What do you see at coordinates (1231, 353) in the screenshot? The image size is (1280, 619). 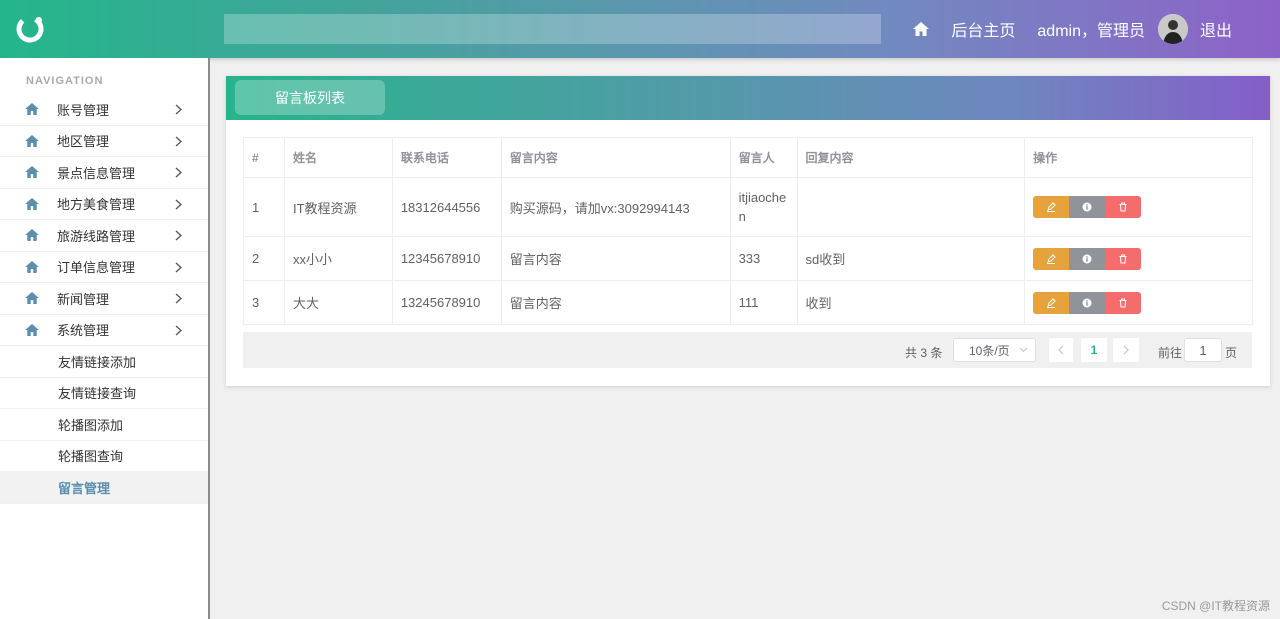 I see `goto-unit-label: 页` at bounding box center [1231, 353].